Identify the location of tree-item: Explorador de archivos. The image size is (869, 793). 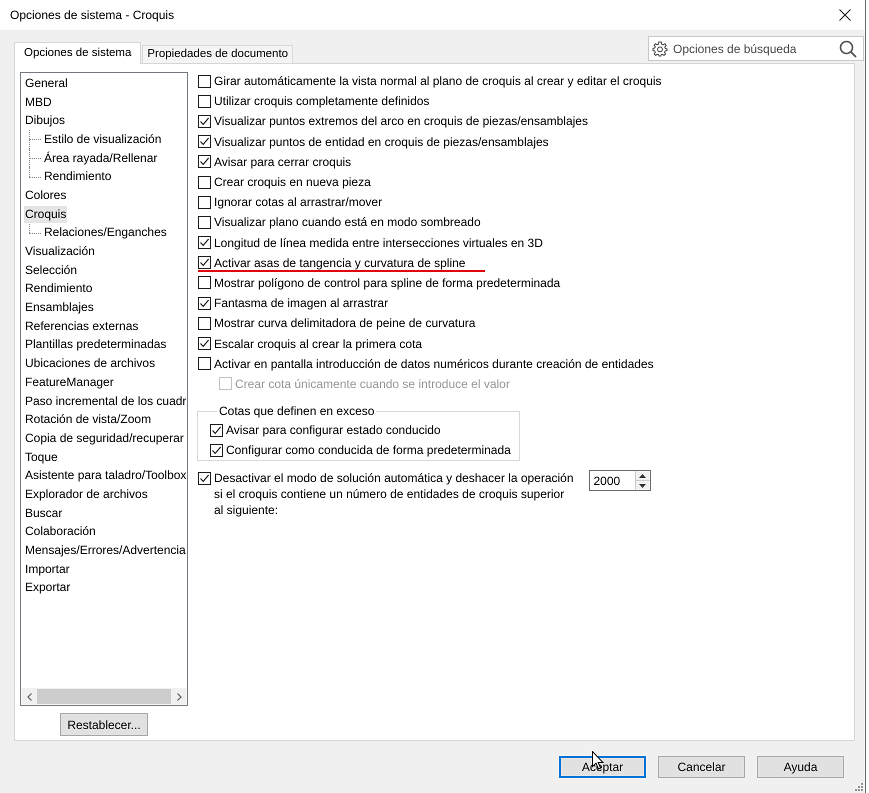
(86, 494).